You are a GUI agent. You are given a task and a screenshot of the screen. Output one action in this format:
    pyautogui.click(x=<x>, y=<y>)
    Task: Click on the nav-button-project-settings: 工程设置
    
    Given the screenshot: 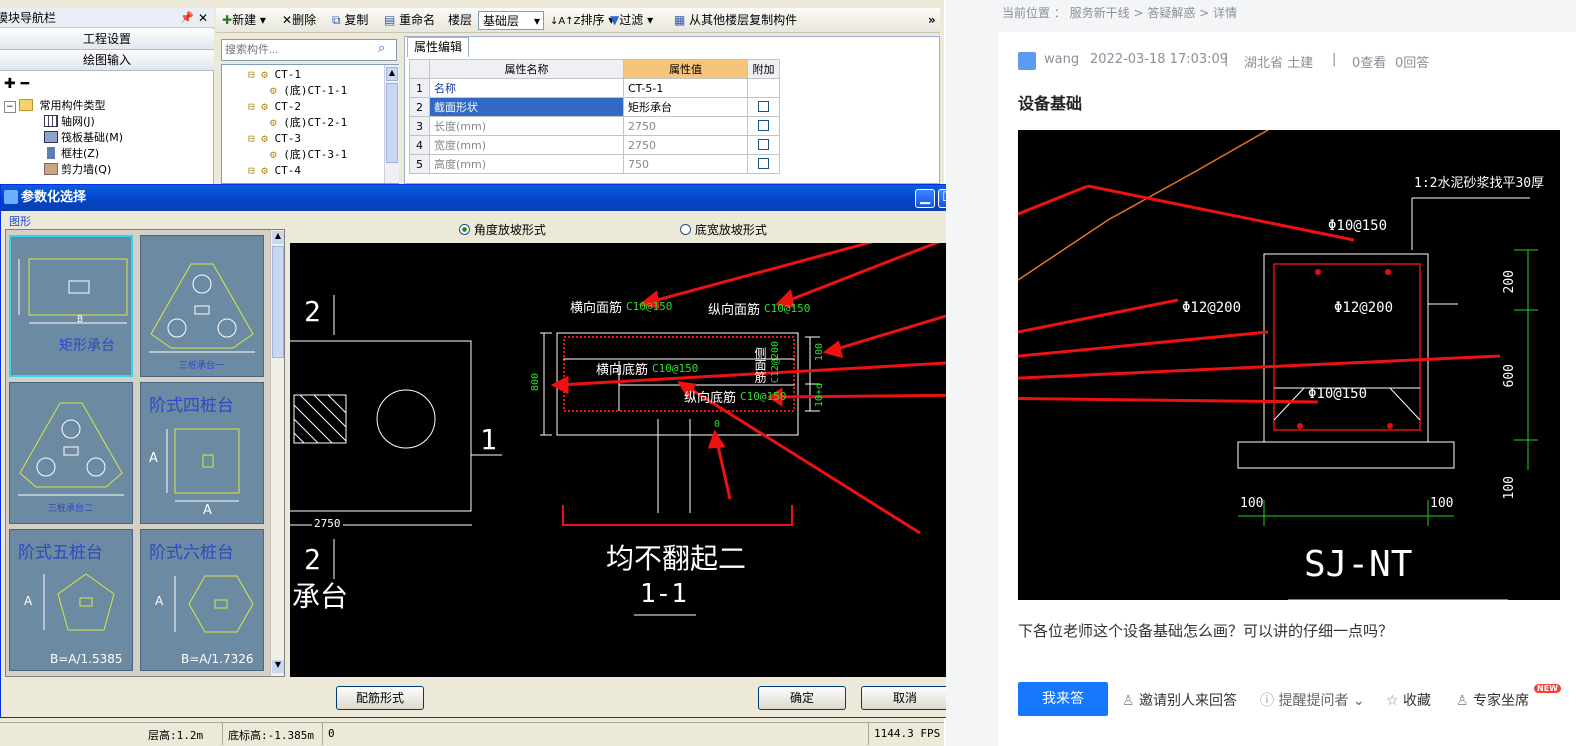 What is the action you would take?
    pyautogui.click(x=107, y=39)
    